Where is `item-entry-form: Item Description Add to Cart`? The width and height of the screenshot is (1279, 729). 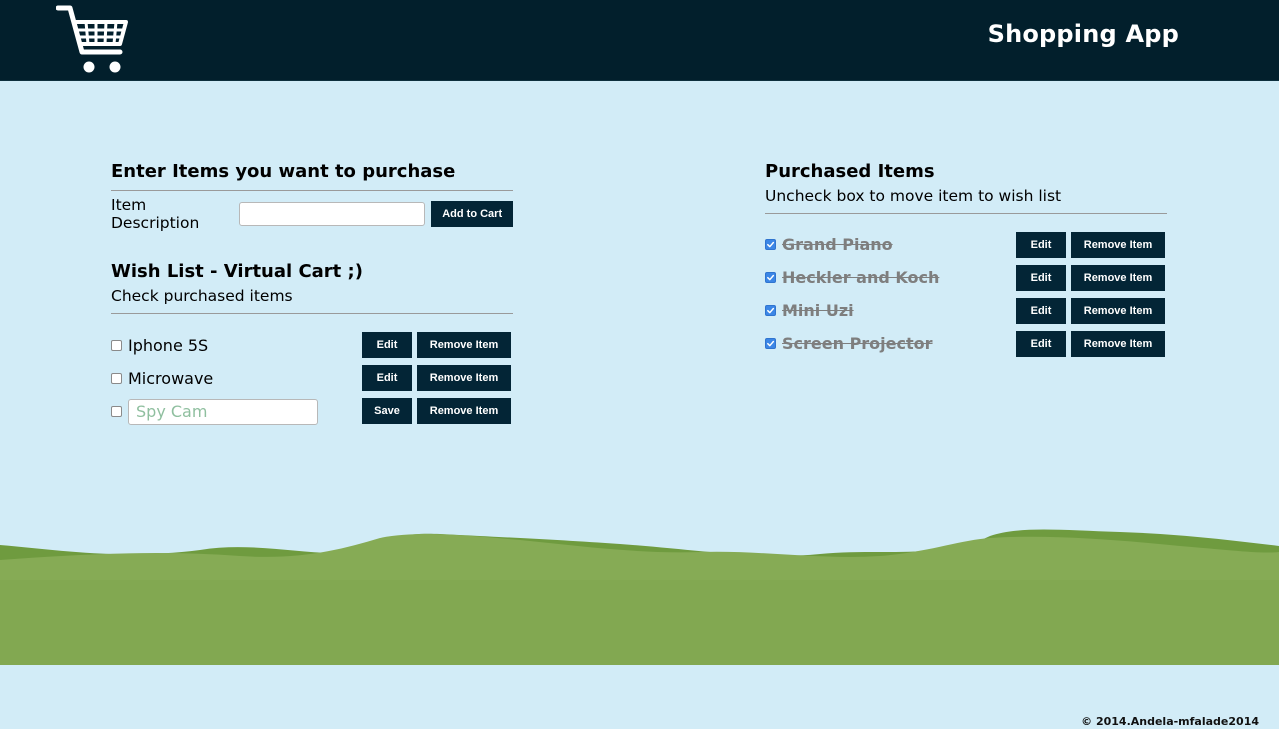
item-entry-form: Item Description Add to Cart is located at coordinates (312, 214).